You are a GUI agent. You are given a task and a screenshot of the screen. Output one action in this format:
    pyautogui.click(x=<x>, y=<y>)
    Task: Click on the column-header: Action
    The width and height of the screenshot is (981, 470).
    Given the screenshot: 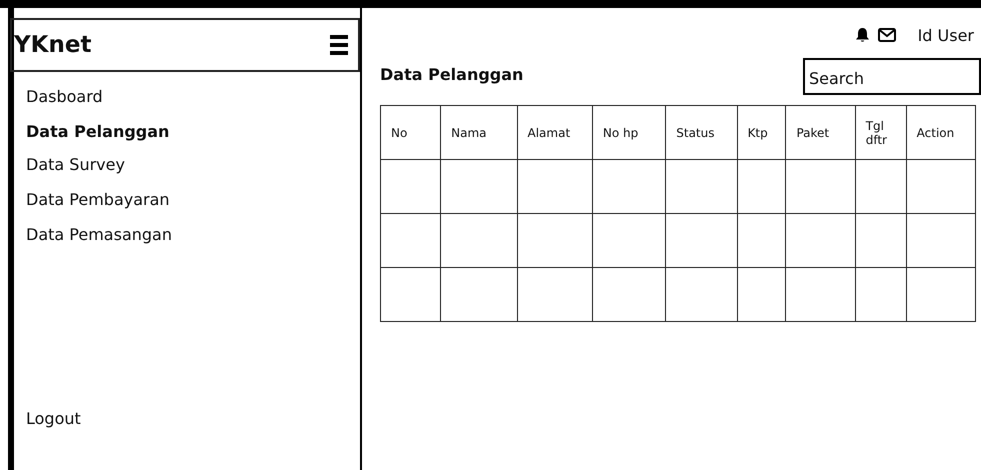 What is the action you would take?
    pyautogui.click(x=941, y=133)
    